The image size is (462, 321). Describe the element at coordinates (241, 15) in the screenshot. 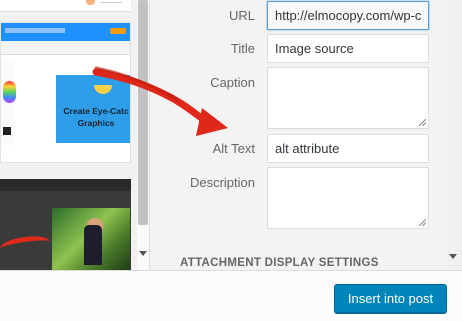

I see `url-label: URL` at that location.